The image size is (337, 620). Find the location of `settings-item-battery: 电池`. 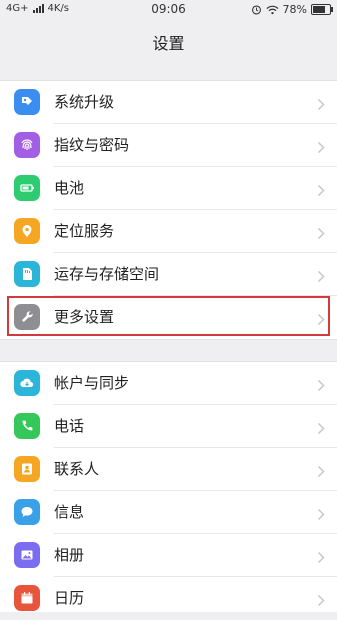

settings-item-battery: 电池 is located at coordinates (168, 188).